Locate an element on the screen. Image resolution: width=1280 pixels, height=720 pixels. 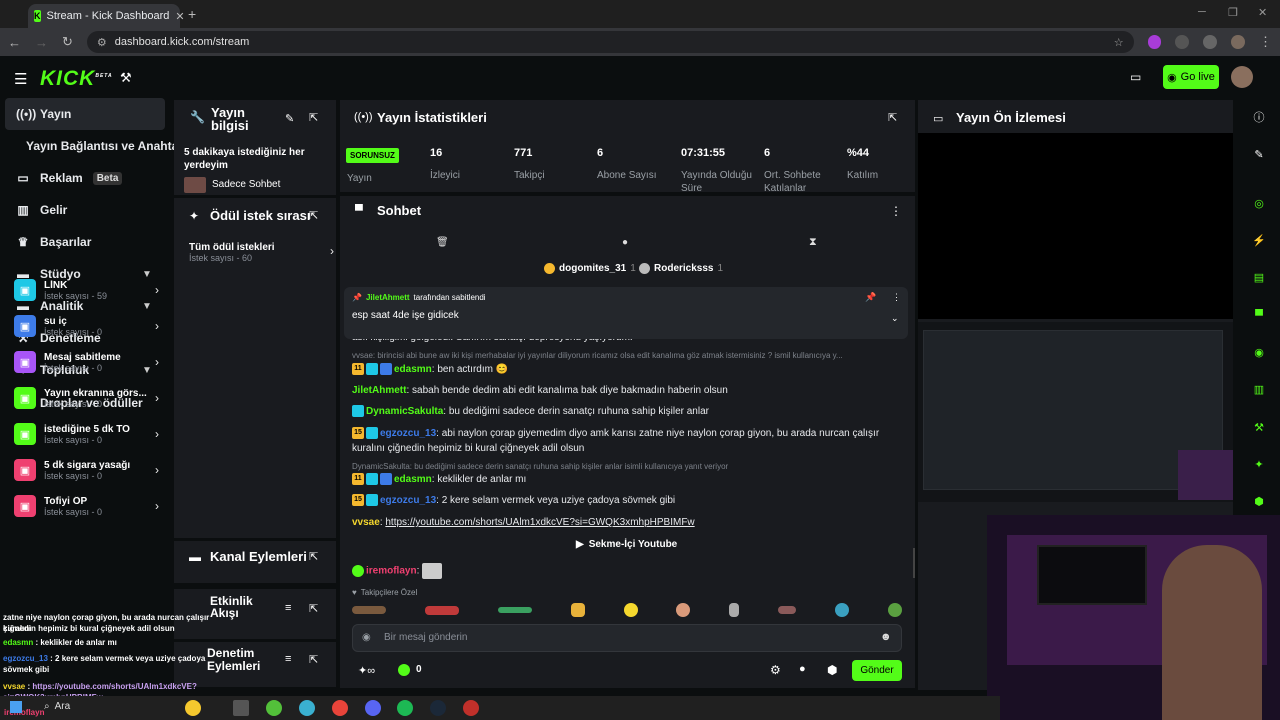
reload-icon: ↻ is located at coordinates (67, 42).